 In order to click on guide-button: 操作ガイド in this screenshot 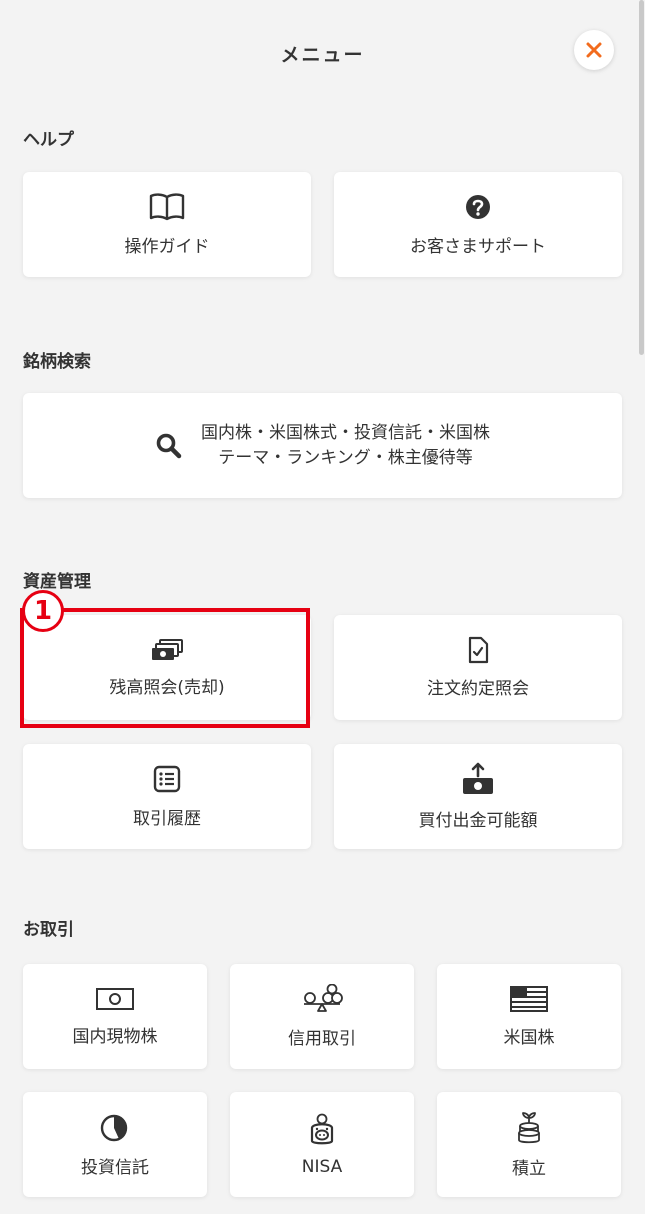, I will do `click(167, 224)`.